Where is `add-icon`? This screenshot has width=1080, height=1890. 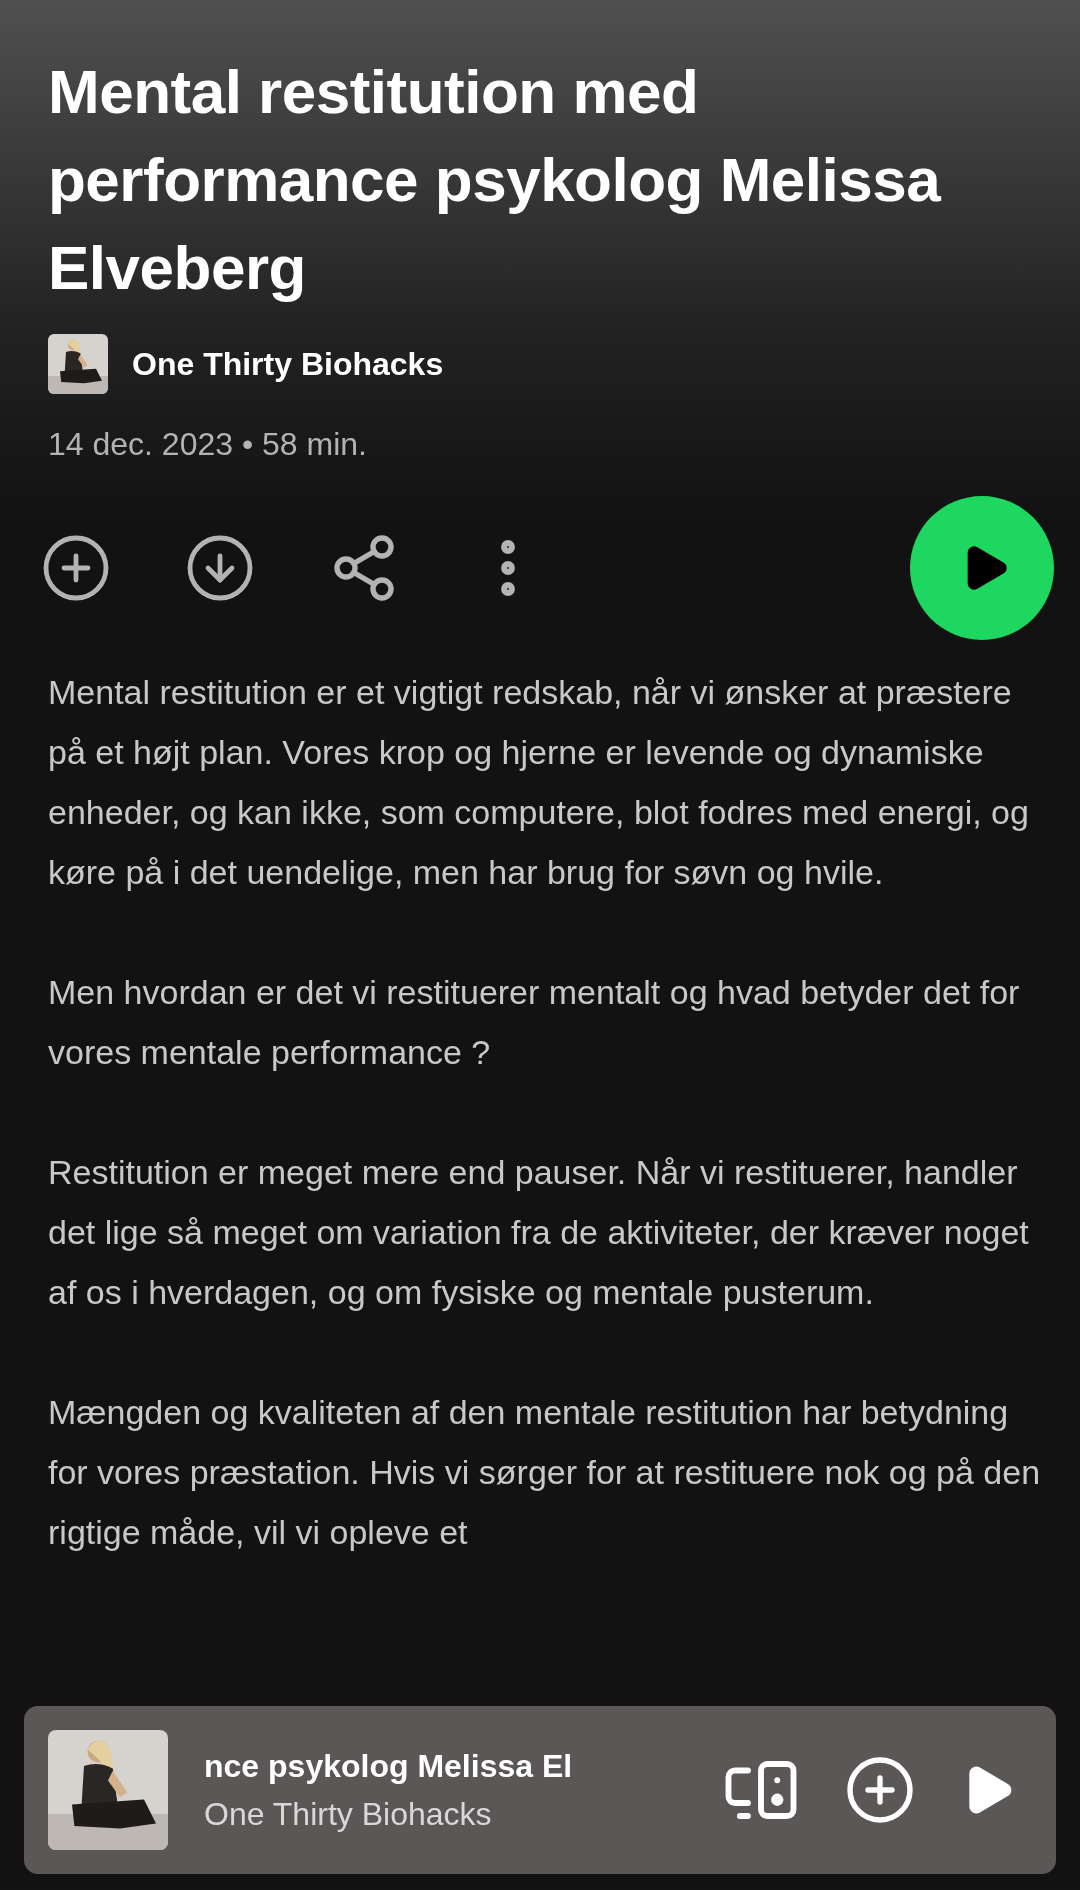 add-icon is located at coordinates (880, 1790).